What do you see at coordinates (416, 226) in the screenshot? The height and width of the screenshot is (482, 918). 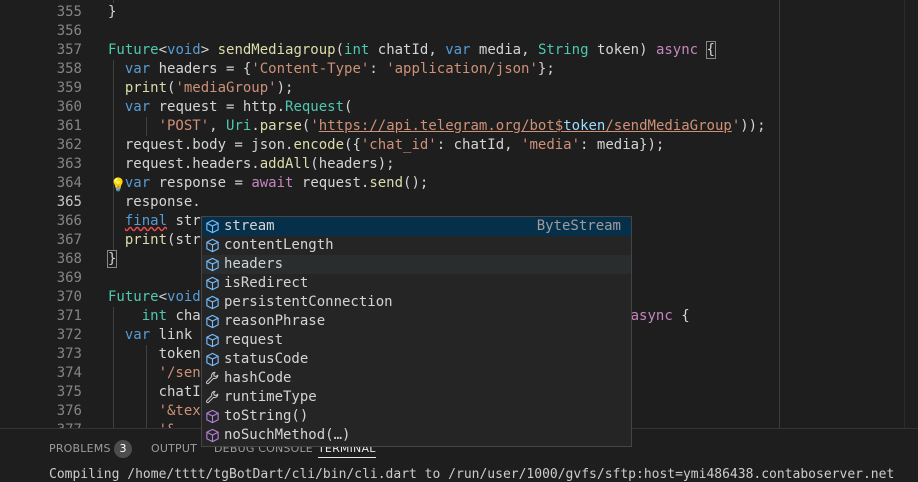 I see `suggestion-item: stream ByteStream` at bounding box center [416, 226].